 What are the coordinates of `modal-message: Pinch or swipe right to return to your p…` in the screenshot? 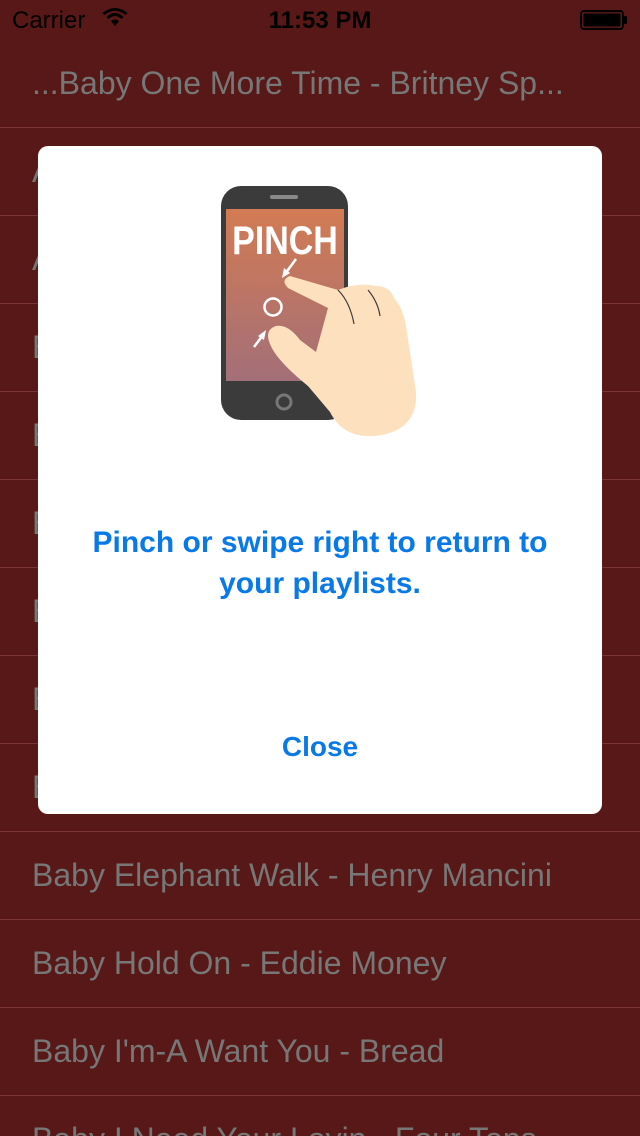 It's located at (320, 563).